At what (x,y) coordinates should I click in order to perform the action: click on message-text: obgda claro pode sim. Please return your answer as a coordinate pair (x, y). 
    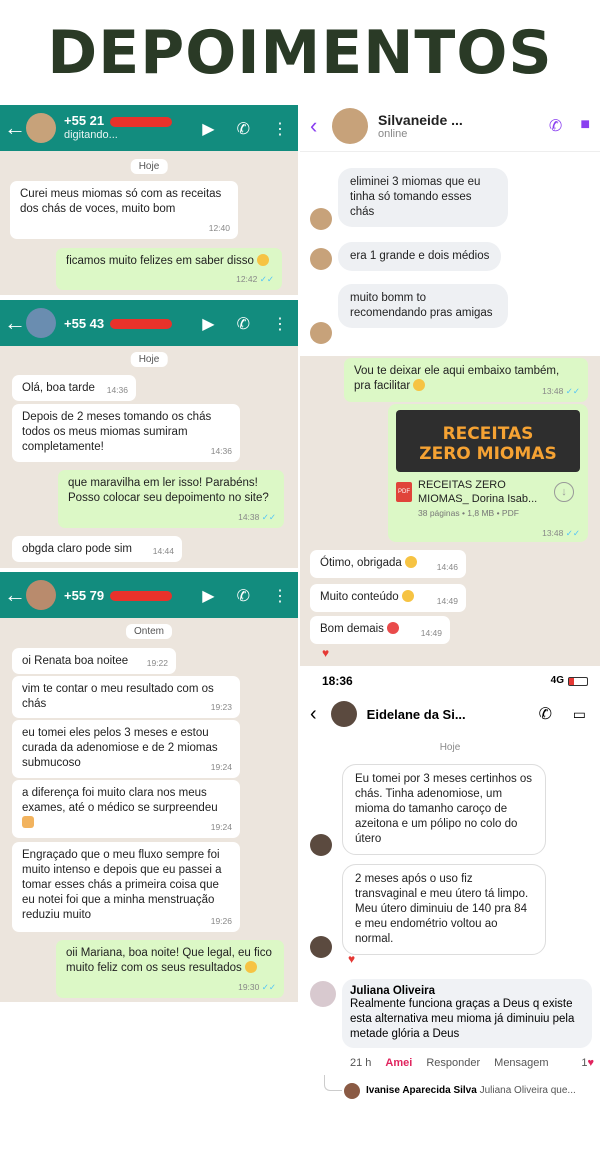
    Looking at the image, I should click on (77, 549).